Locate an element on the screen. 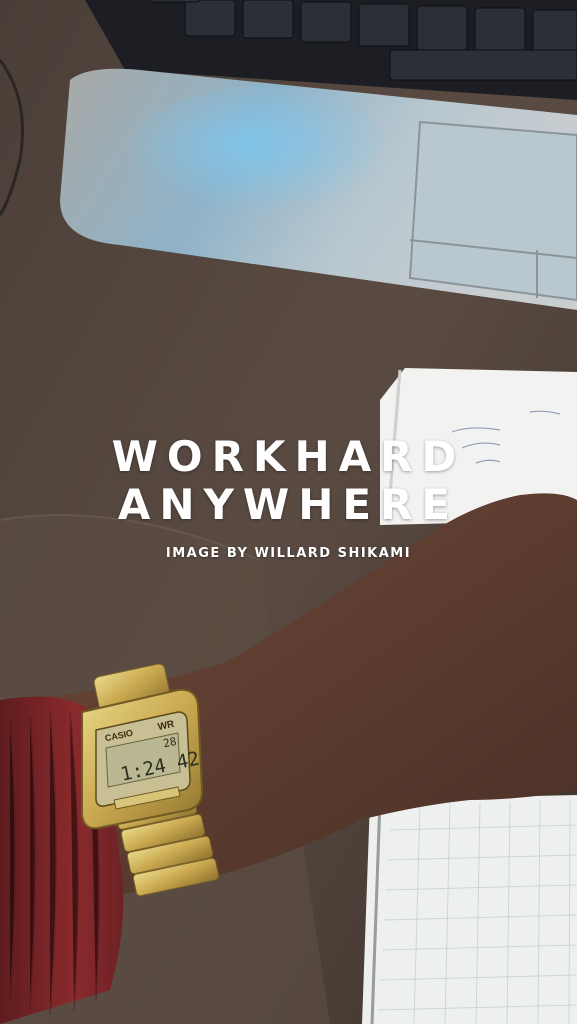 This screenshot has height=1024, width=577. headline-line-2: ANYWHERE is located at coordinates (288, 504).